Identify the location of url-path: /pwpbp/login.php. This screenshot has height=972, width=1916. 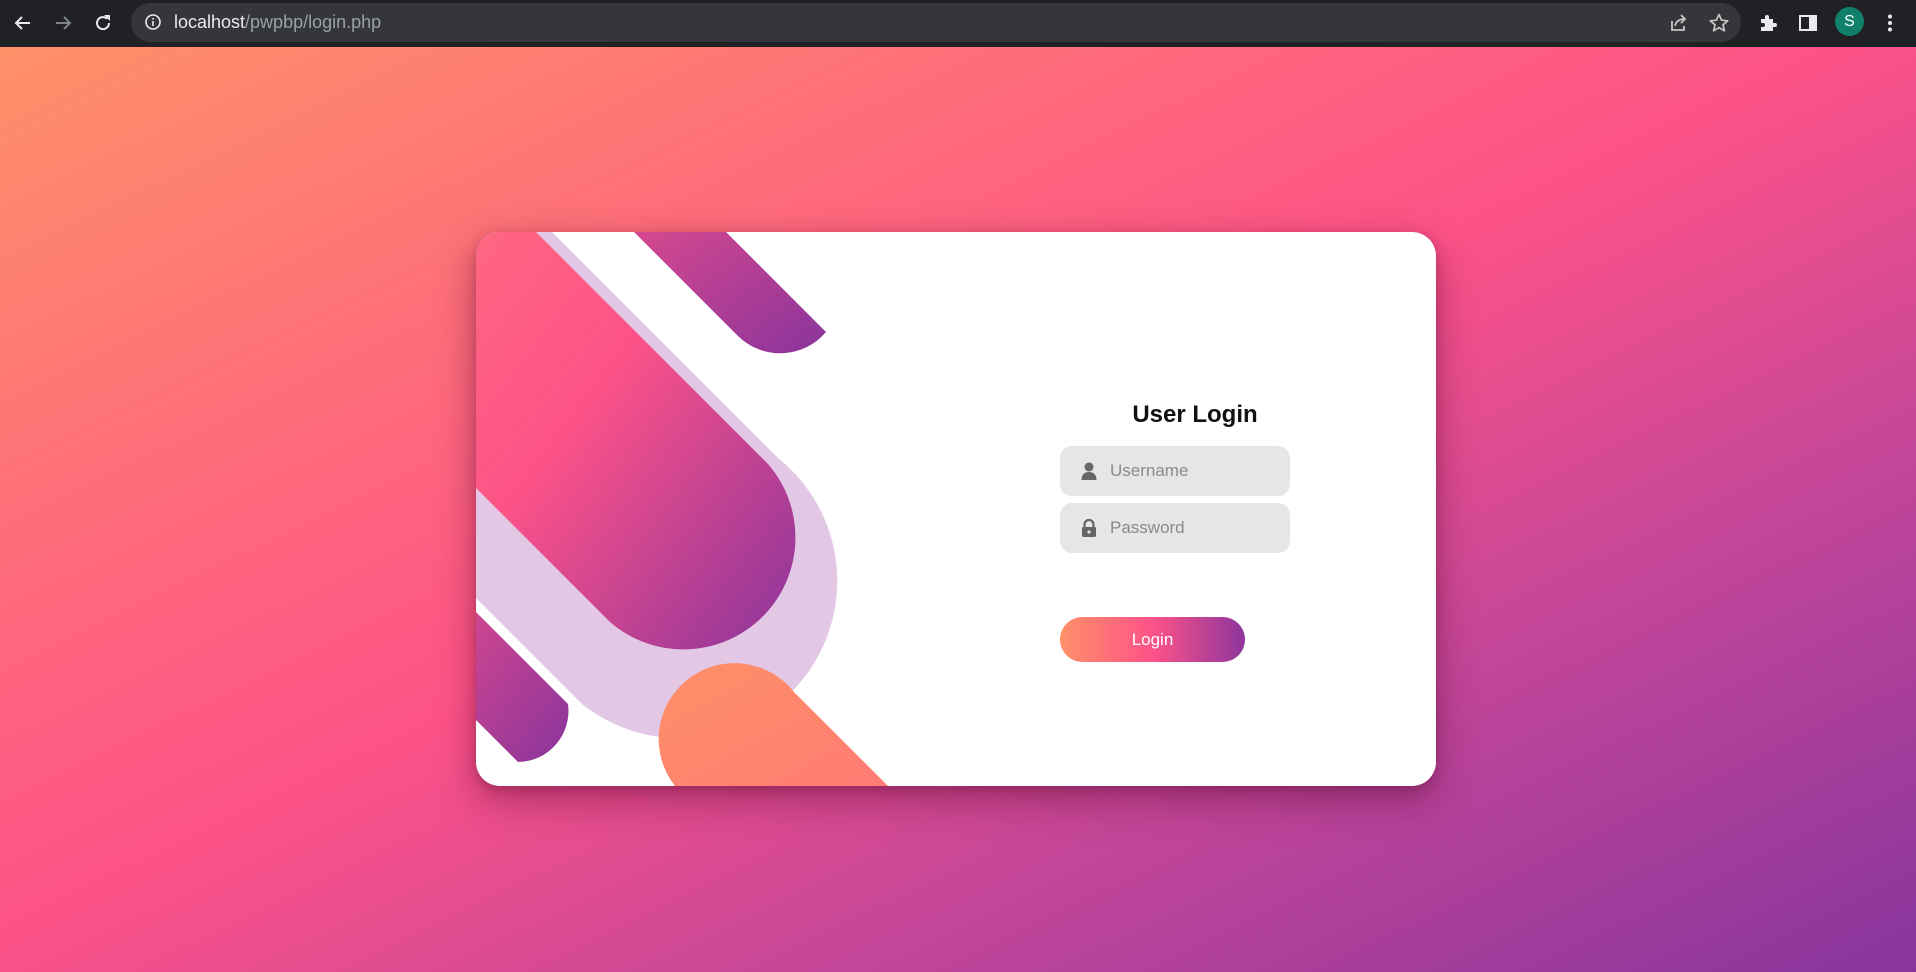
(313, 22).